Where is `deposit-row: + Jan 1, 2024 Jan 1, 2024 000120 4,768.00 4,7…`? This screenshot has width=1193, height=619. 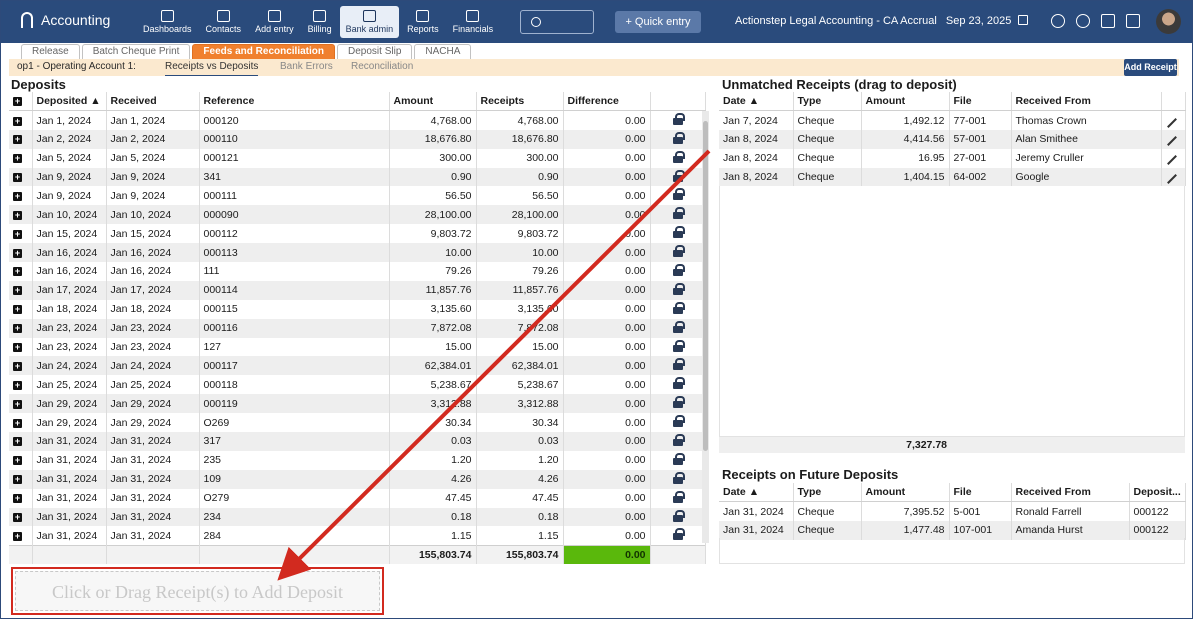
deposit-row: + Jan 1, 2024 Jan 1, 2024 000120 4,768.00 4,7… is located at coordinates (357, 120).